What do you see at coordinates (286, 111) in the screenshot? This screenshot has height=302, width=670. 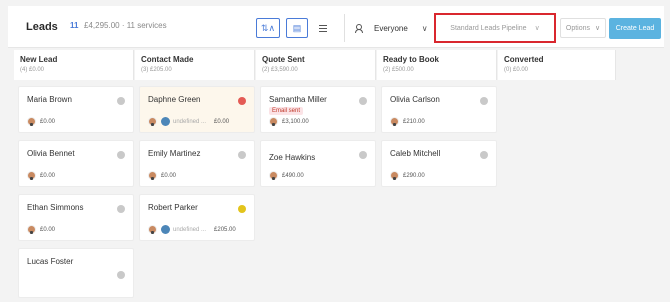 I see `status-badge: Email sent` at bounding box center [286, 111].